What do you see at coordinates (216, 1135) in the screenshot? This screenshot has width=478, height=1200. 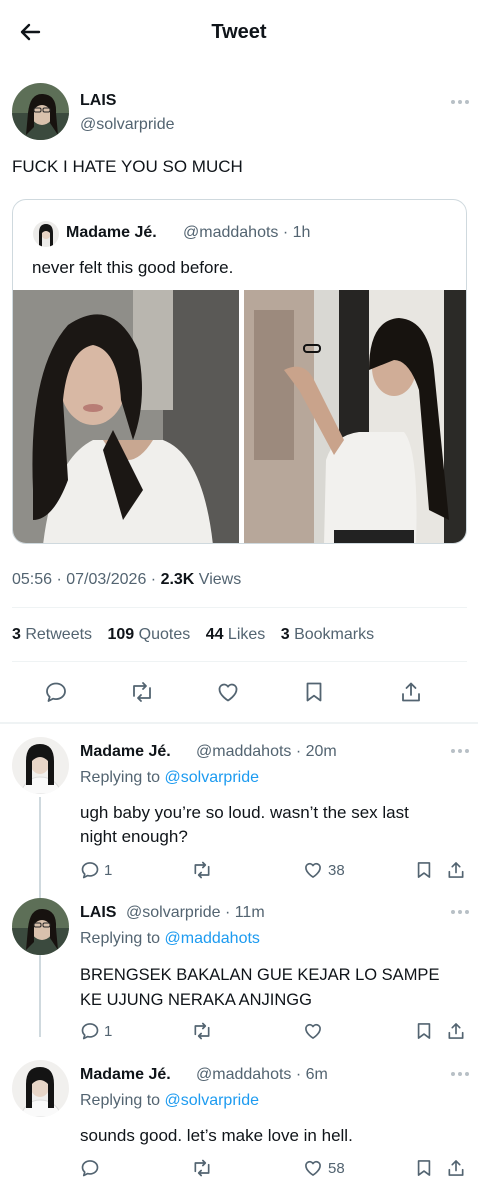 I see `reply-text: sounds good. let’s make love in hell.` at bounding box center [216, 1135].